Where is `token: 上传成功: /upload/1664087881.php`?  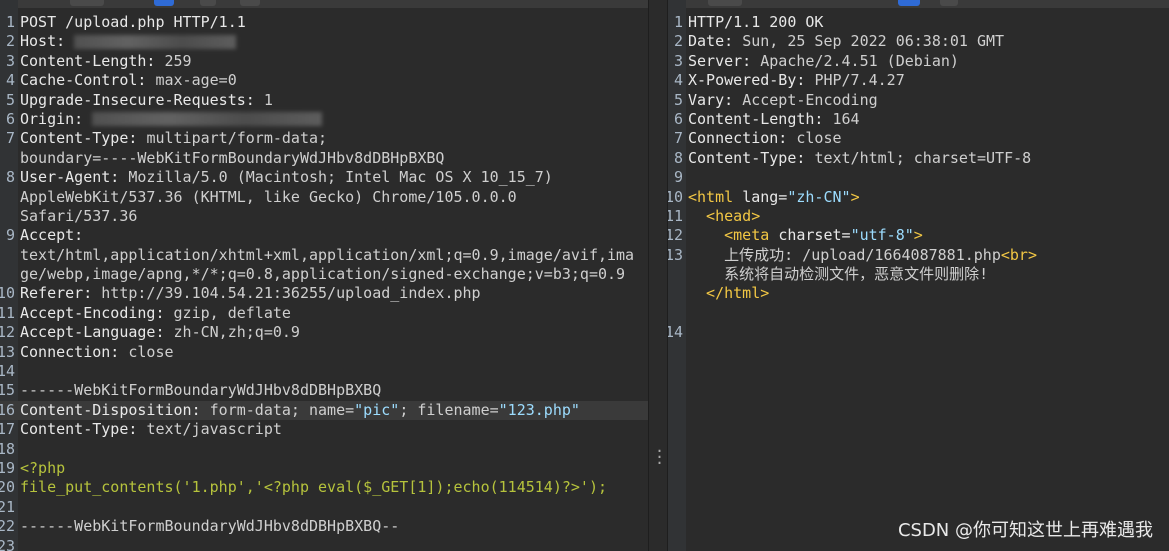
token: 上传成功: /upload/1664087881.php is located at coordinates (844, 254).